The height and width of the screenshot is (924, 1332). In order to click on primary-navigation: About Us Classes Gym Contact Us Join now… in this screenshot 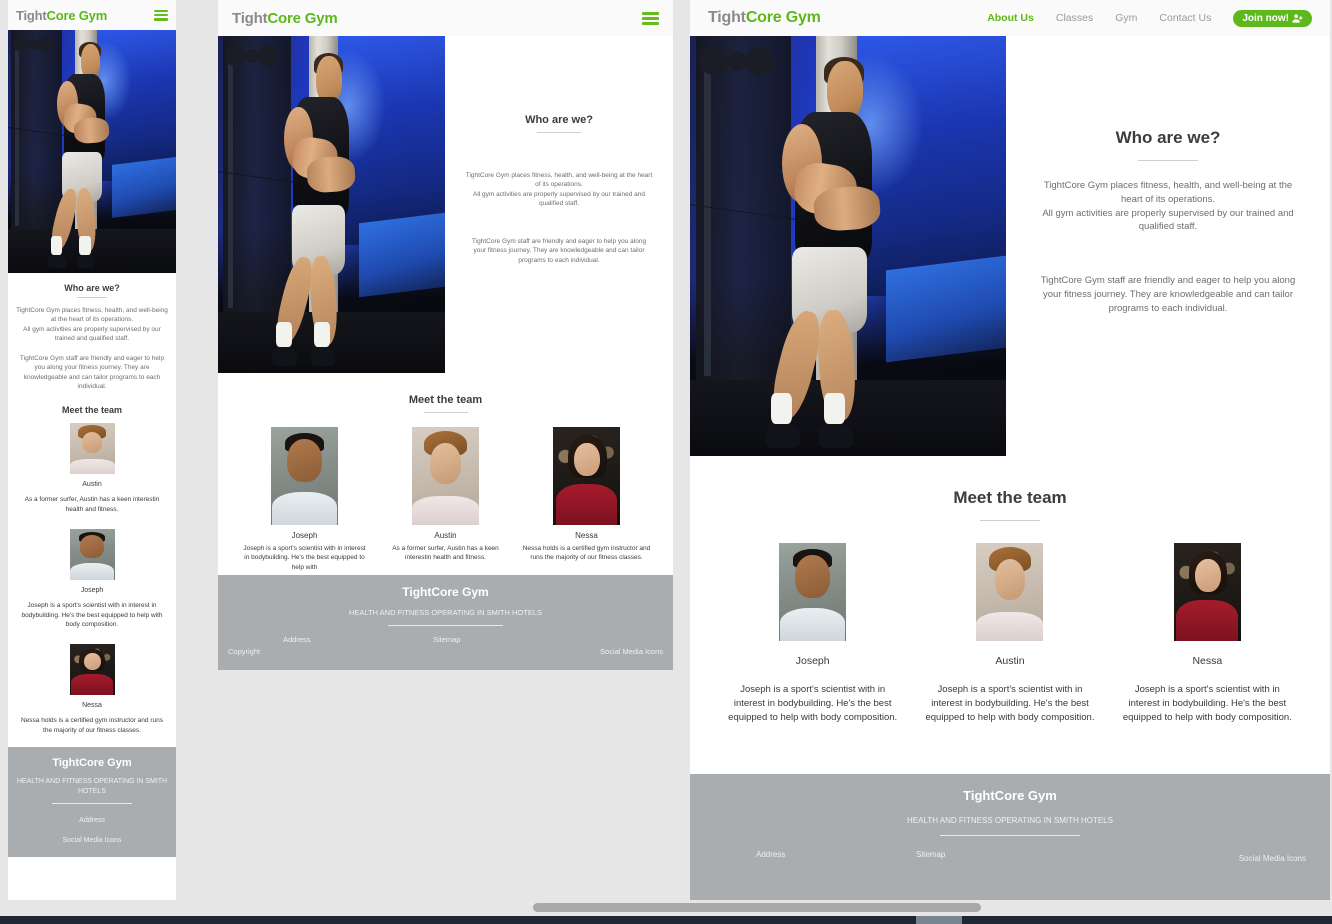, I will do `click(1149, 18)`.